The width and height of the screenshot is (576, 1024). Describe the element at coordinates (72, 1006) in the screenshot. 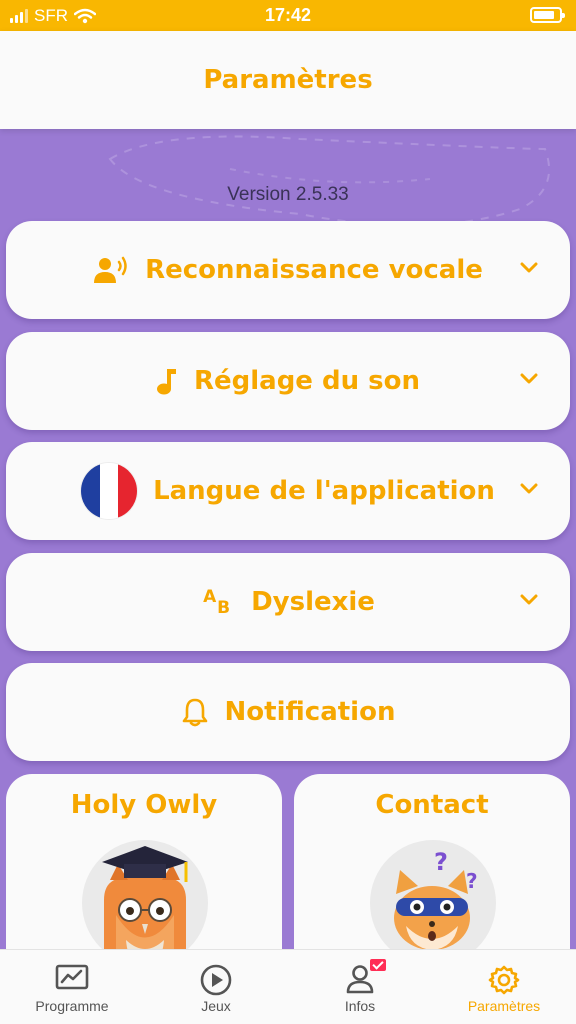

I see `tab-label: Programme` at that location.